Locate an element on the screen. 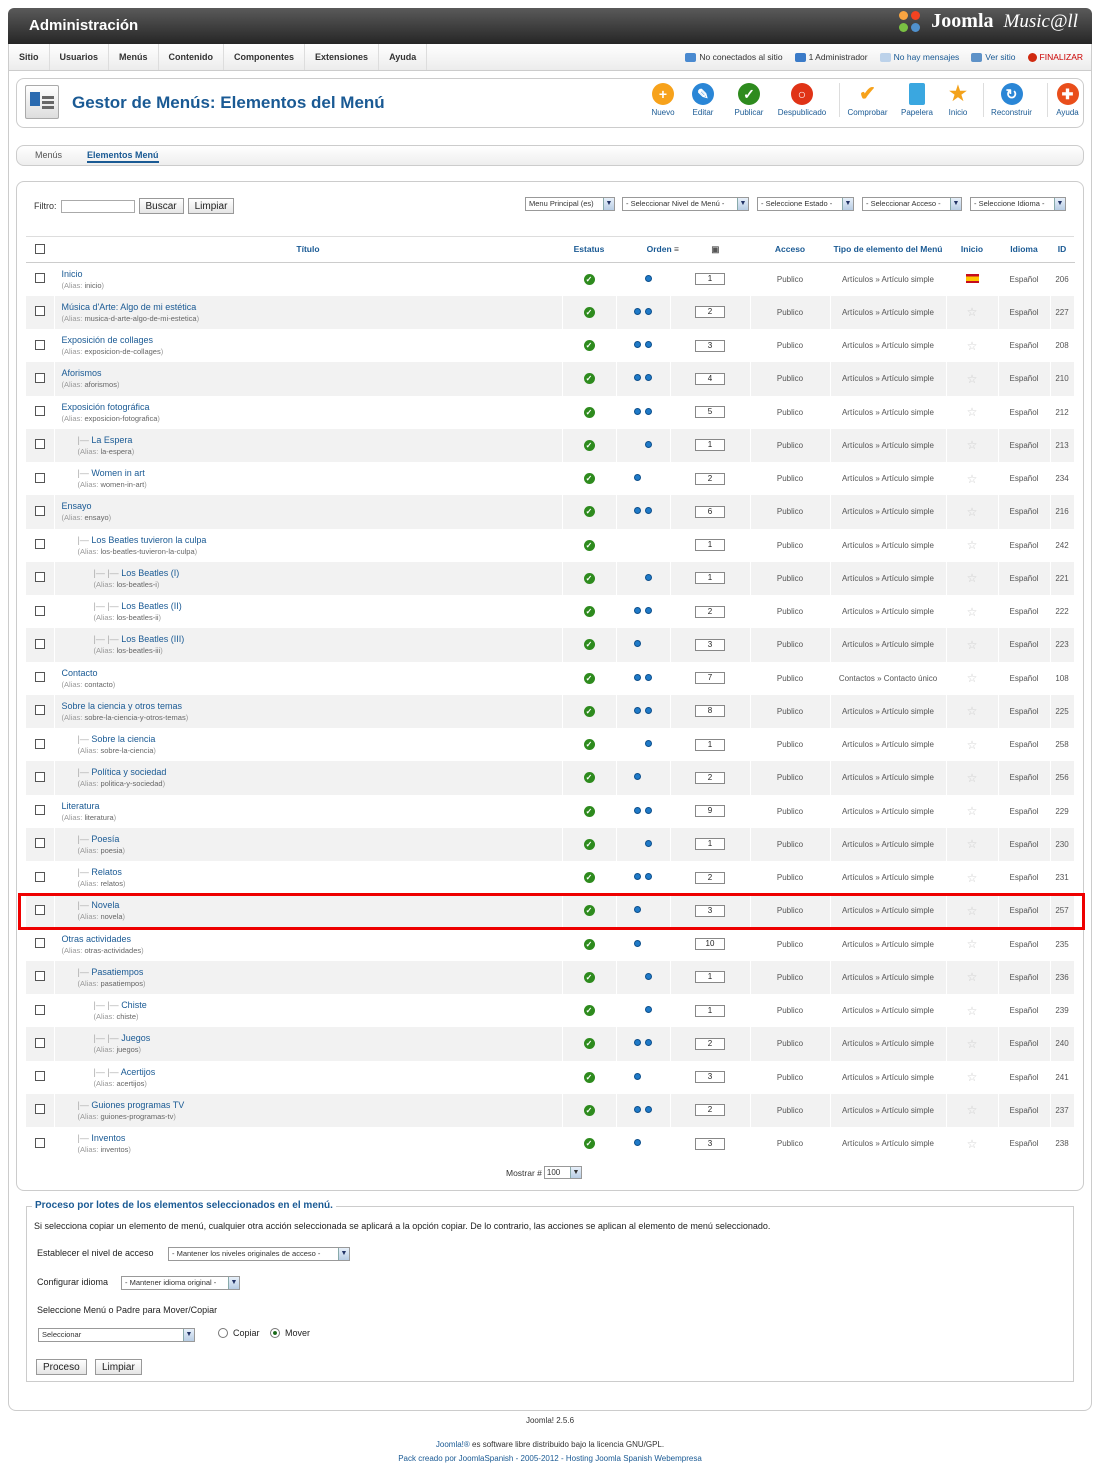 This screenshot has width=1100, height=1481. tab-menus: Menús is located at coordinates (48, 155).